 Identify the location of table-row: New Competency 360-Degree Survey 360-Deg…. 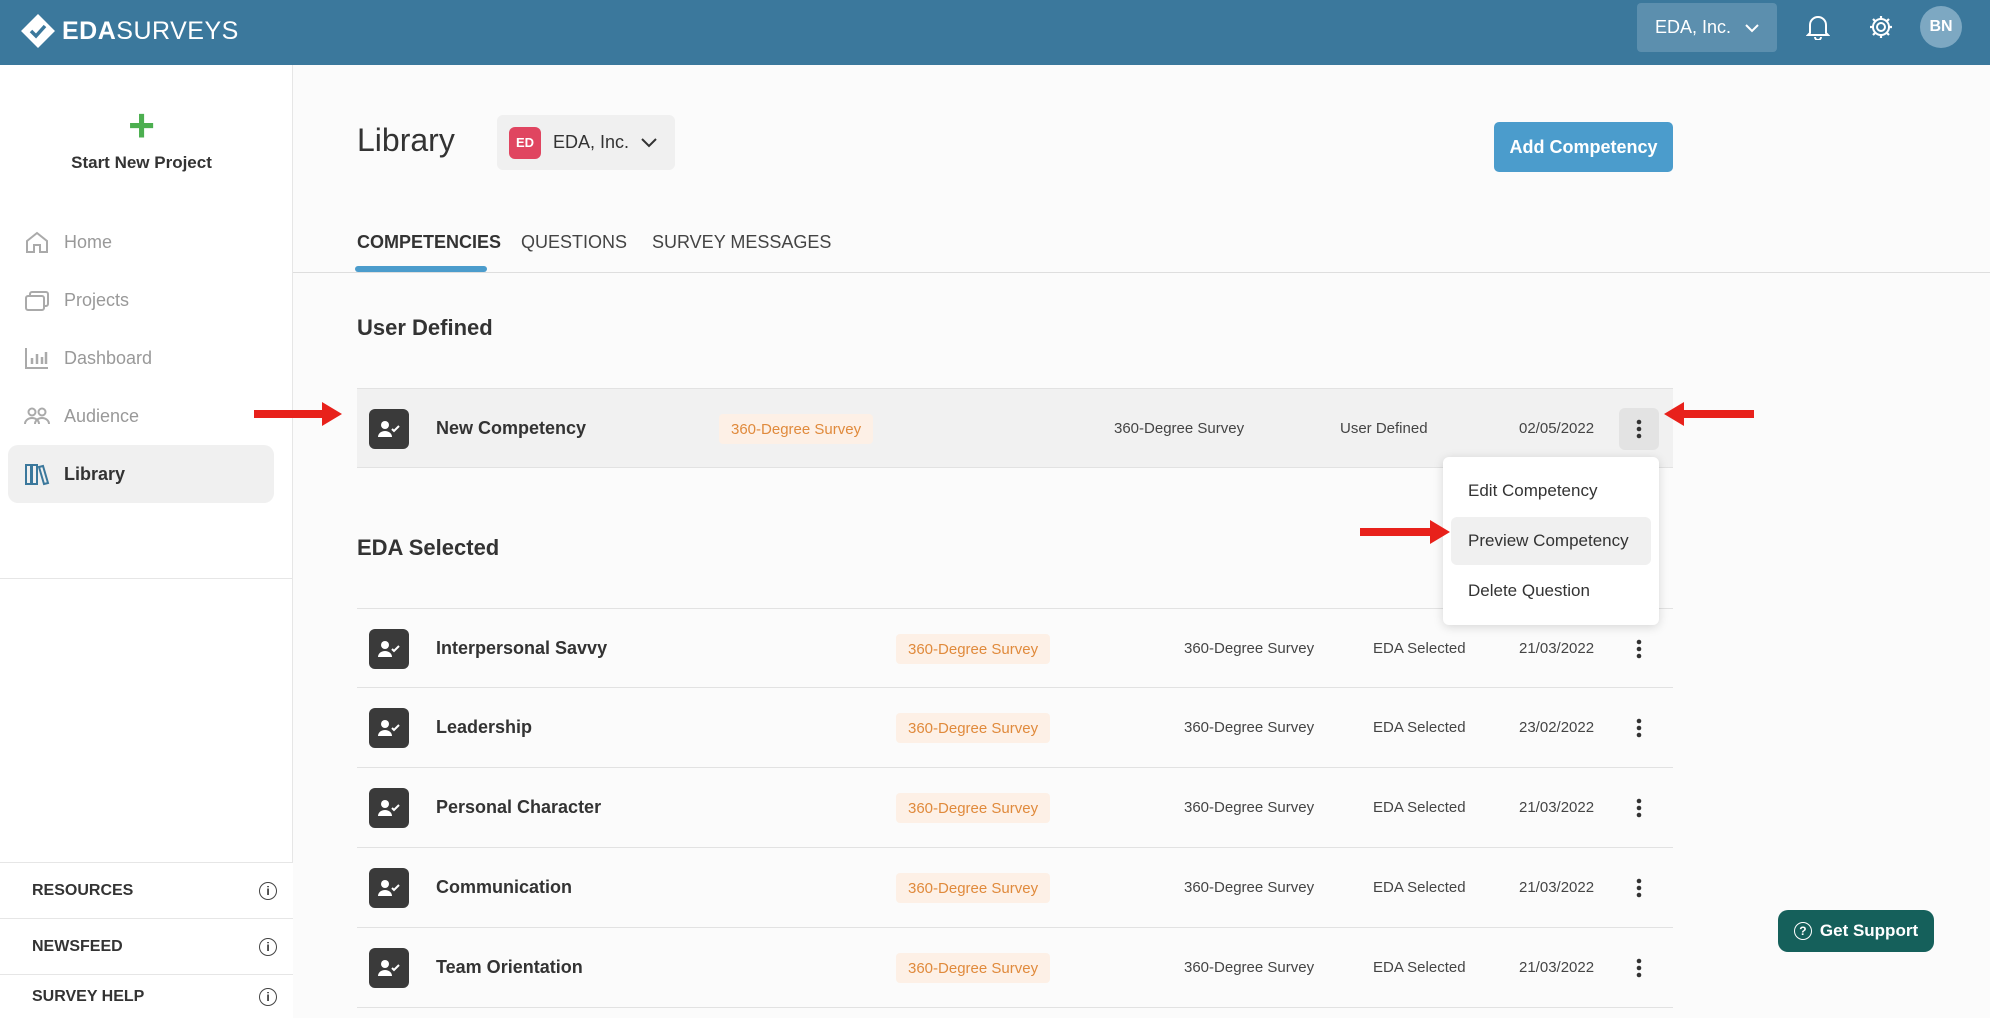
(1015, 428).